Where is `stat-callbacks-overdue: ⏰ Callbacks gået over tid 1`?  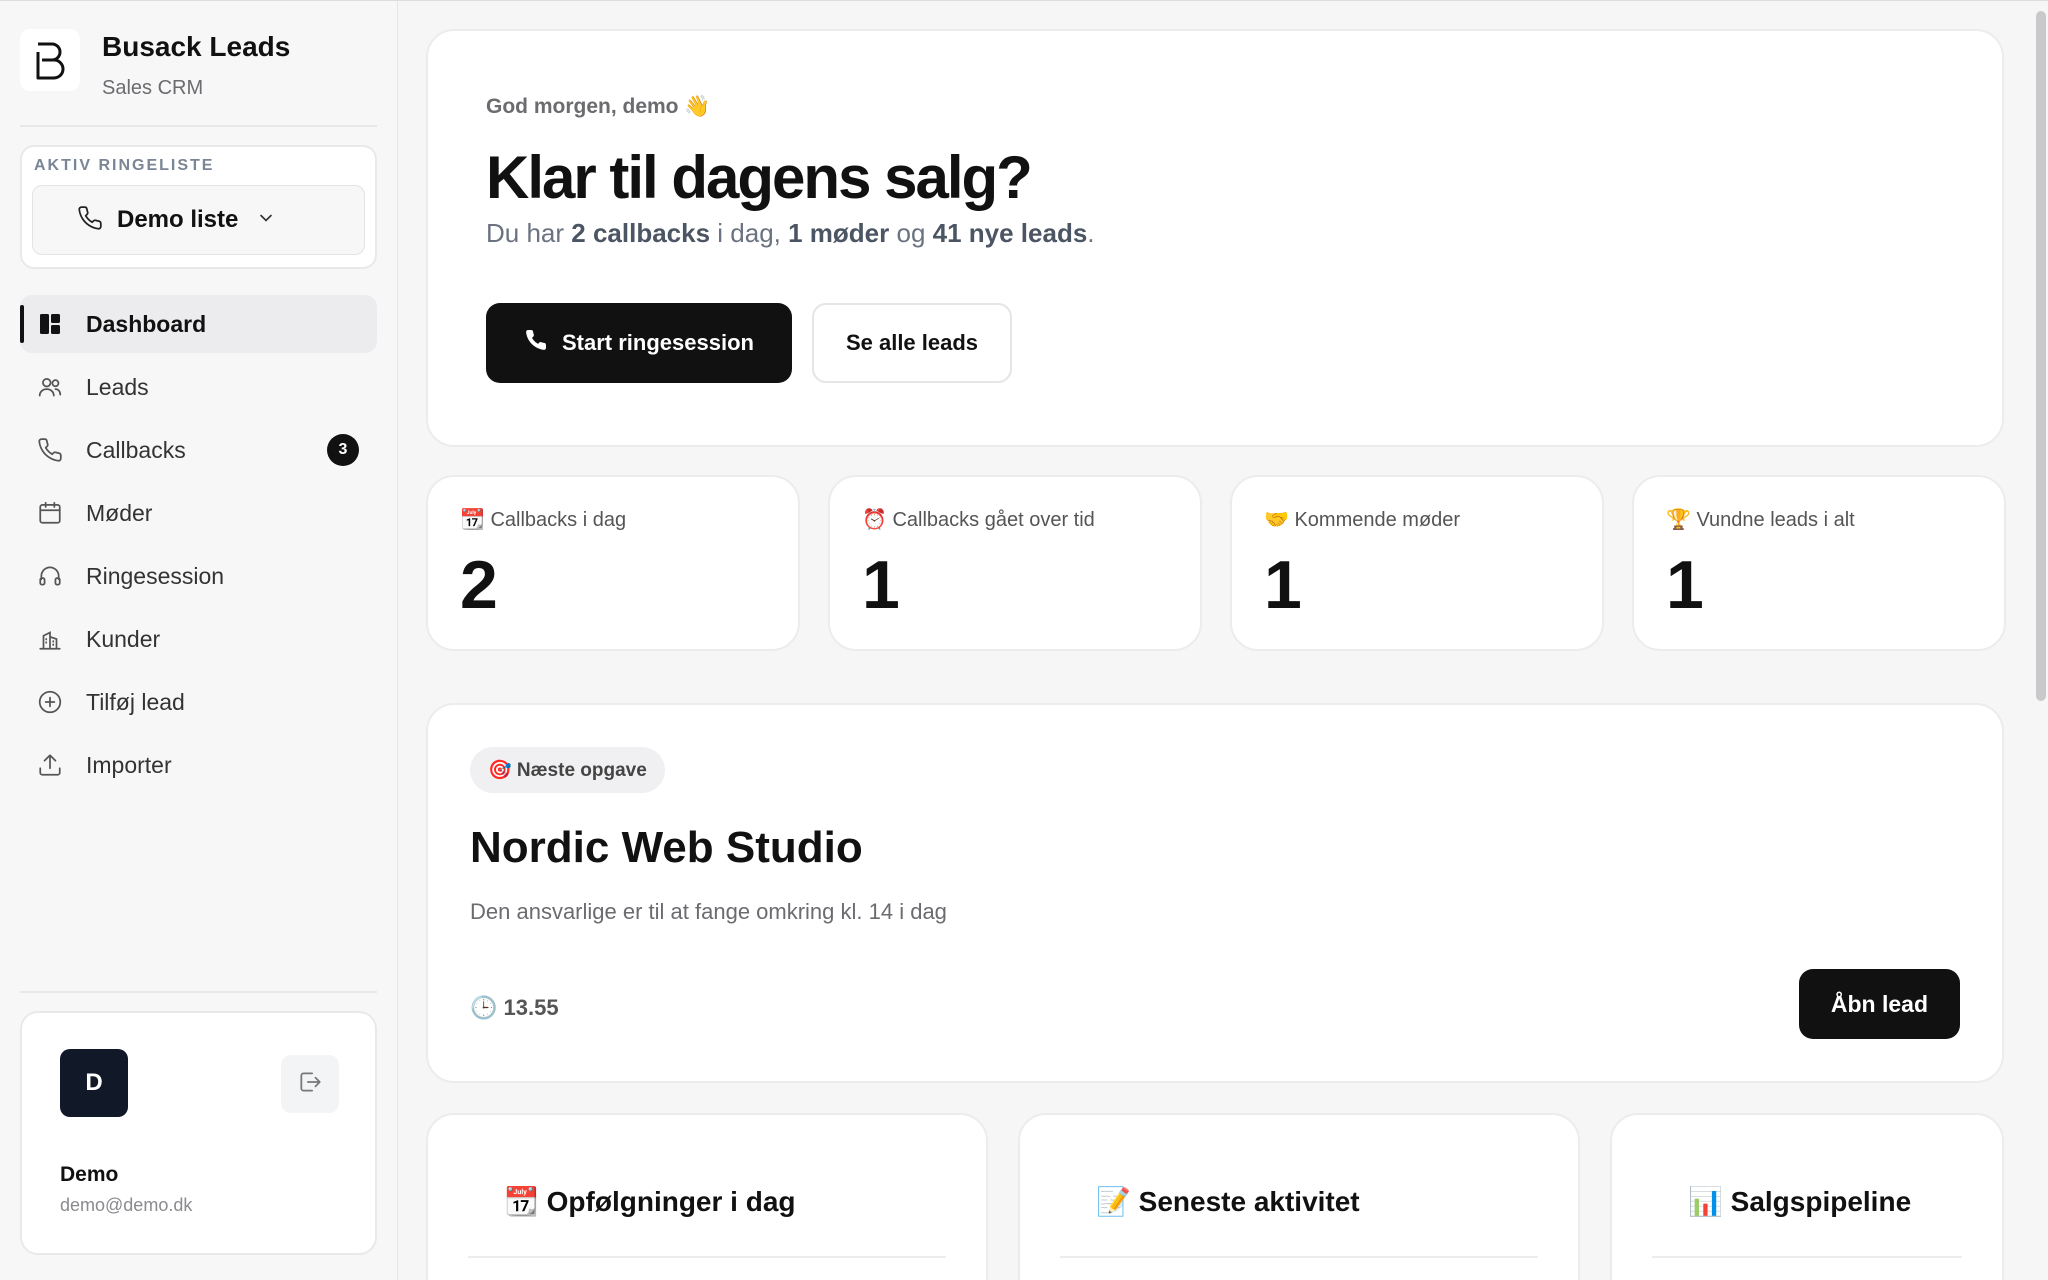 stat-callbacks-overdue: ⏰ Callbacks gået over tid 1 is located at coordinates (1015, 563).